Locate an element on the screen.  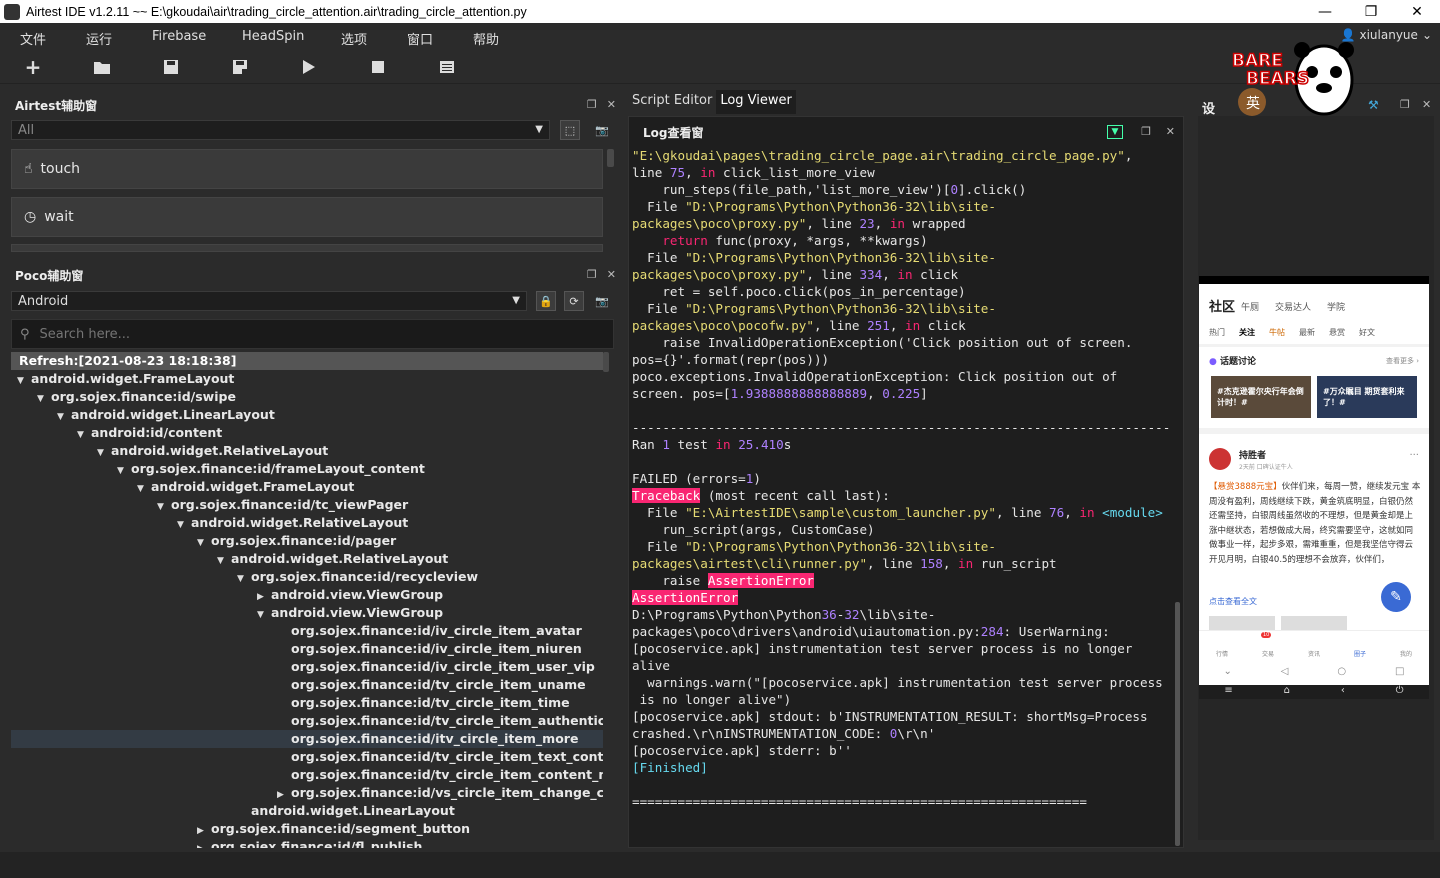
refresh-tree-button: ⟳ is located at coordinates (574, 301).